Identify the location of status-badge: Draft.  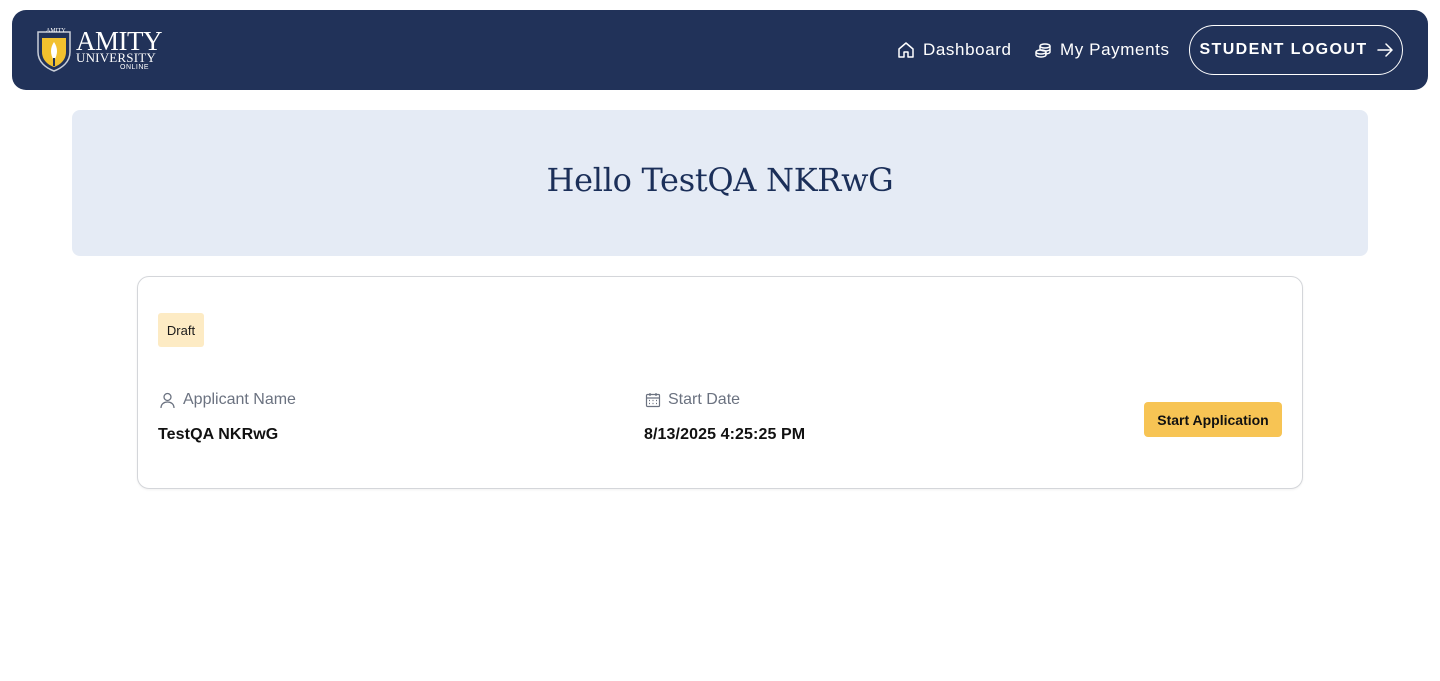
(181, 330).